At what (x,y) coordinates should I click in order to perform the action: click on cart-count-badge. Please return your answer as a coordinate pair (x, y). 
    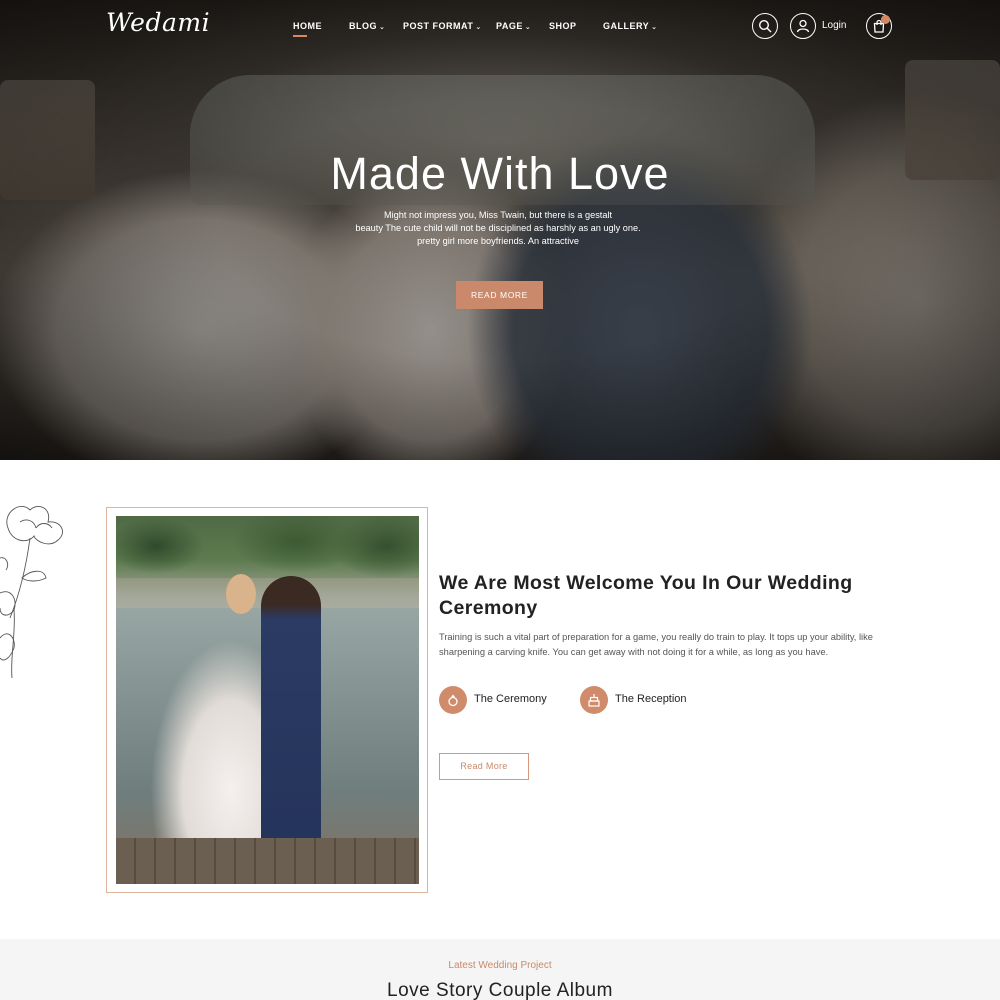
    Looking at the image, I should click on (885, 19).